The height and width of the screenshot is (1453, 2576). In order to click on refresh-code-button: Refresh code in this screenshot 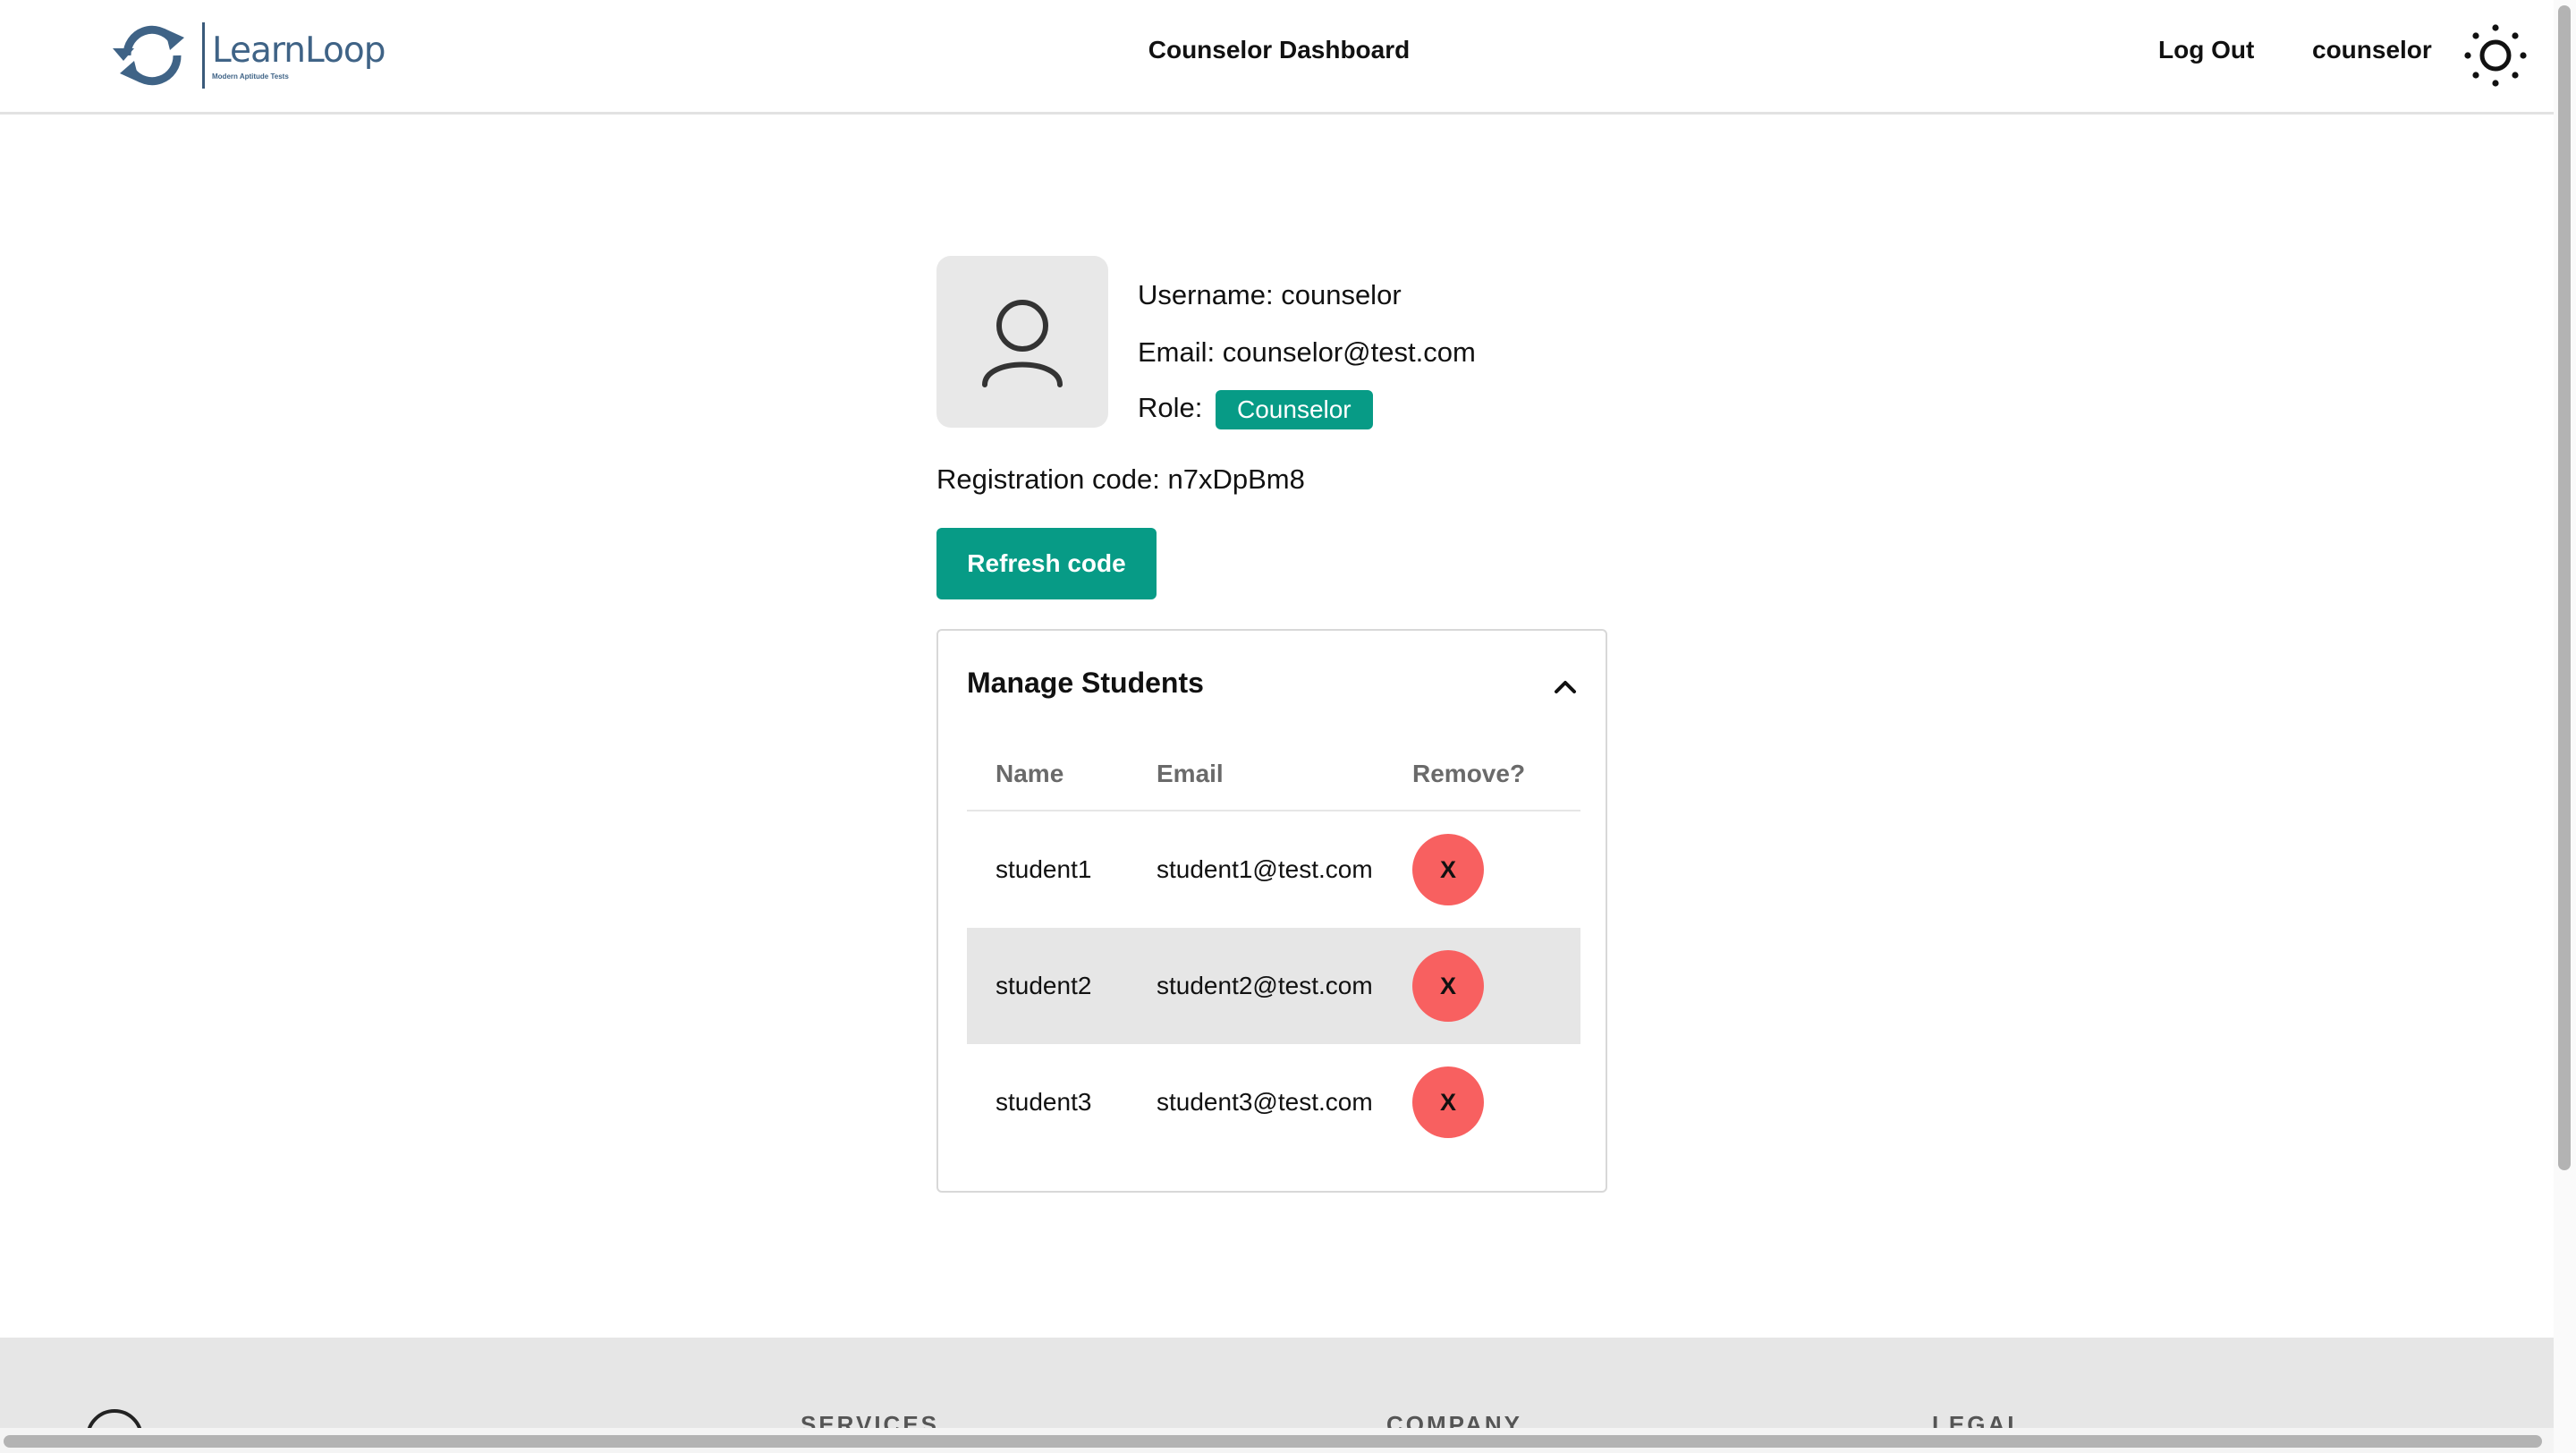, I will do `click(1046, 563)`.